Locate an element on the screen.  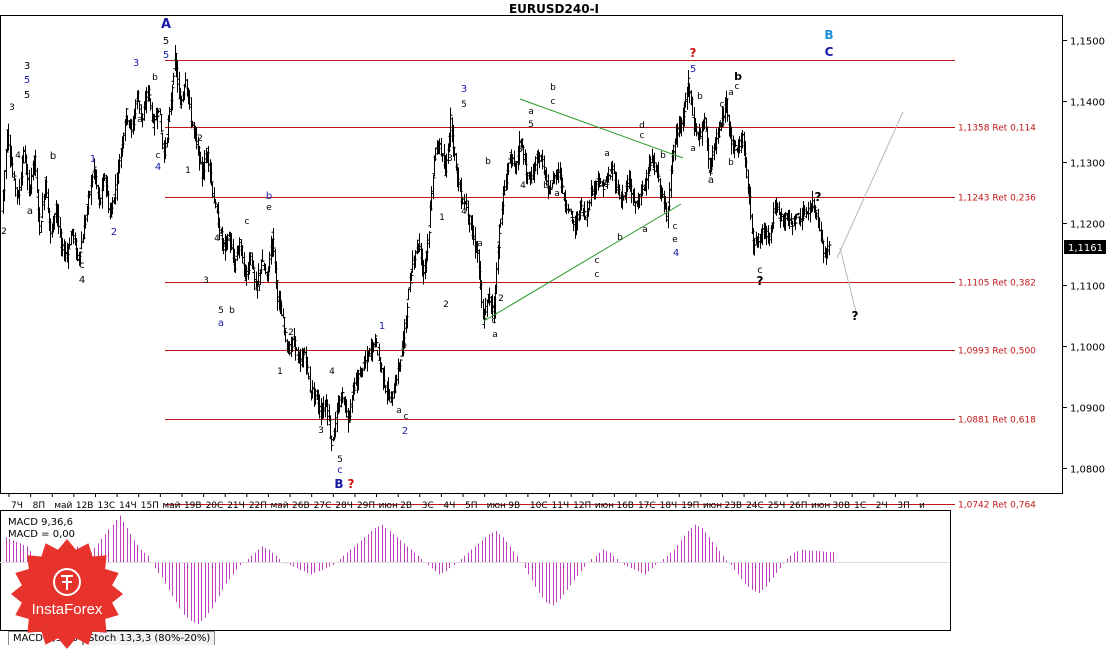
date-tick-label: 19В is located at coordinates (193, 506).